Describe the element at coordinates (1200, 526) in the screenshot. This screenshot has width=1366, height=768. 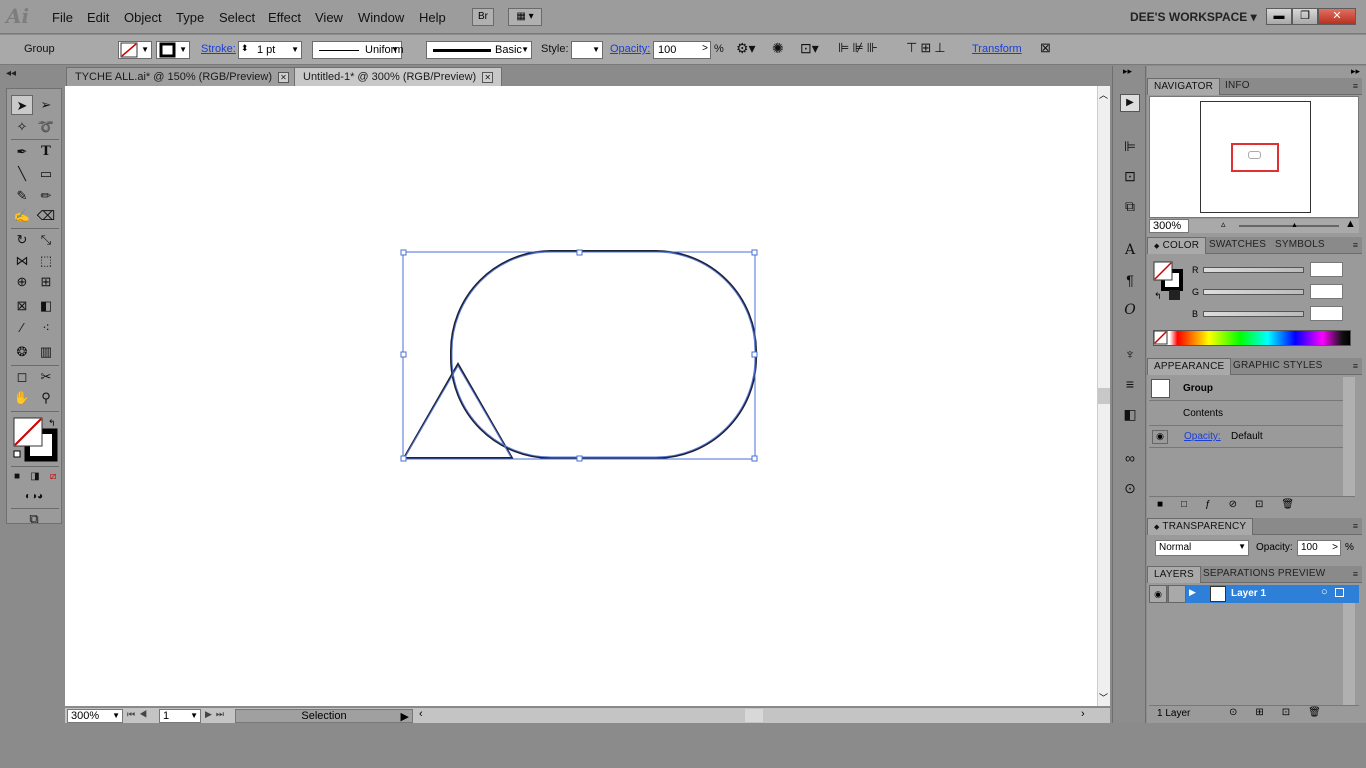
I see `tab-transparency: ◆ TRANSPARENCY` at that location.